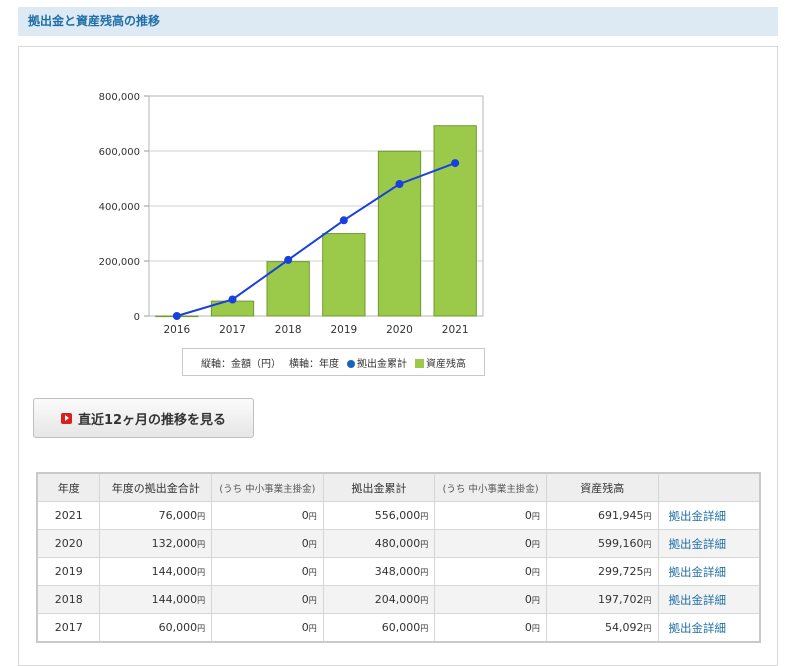 Image resolution: width=786 pixels, height=666 pixels. Describe the element at coordinates (602, 515) in the screenshot. I see `cell-balance: 691,945円` at that location.